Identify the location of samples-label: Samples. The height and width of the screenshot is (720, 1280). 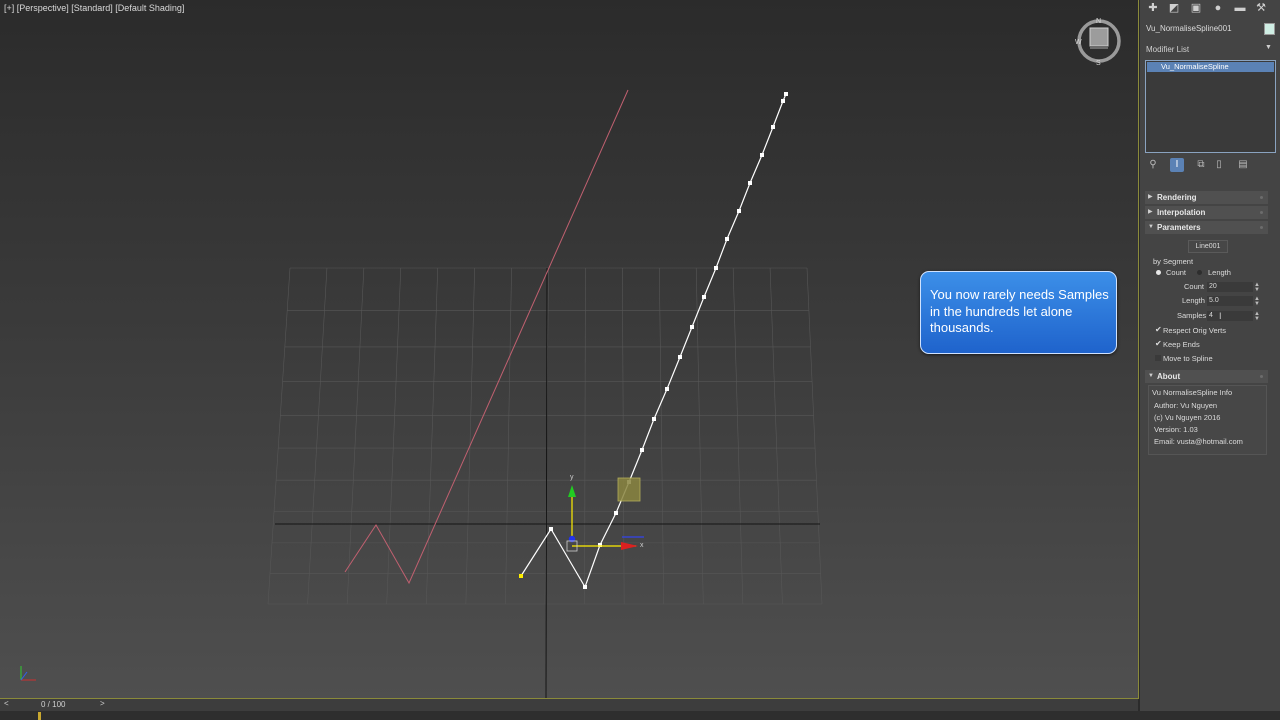
(1192, 315).